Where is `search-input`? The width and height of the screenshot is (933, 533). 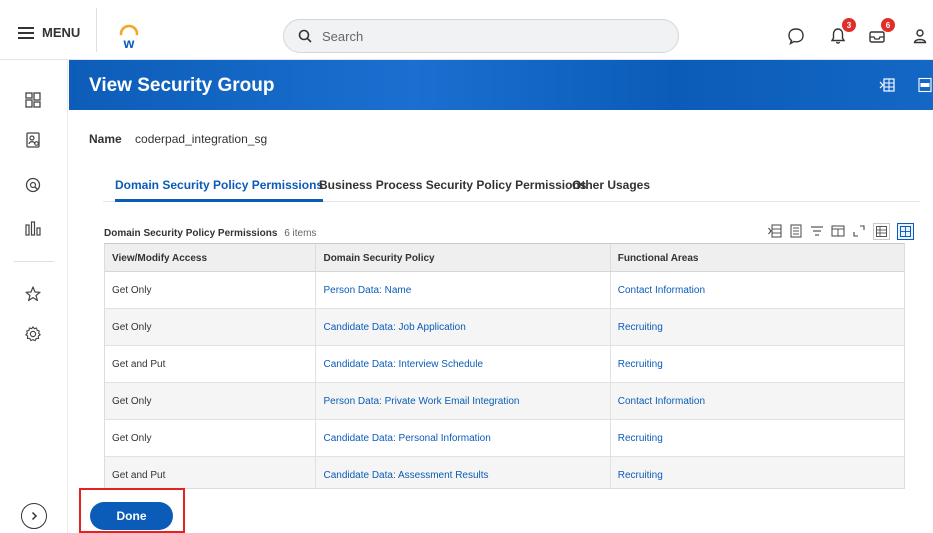
search-input is located at coordinates (472, 36).